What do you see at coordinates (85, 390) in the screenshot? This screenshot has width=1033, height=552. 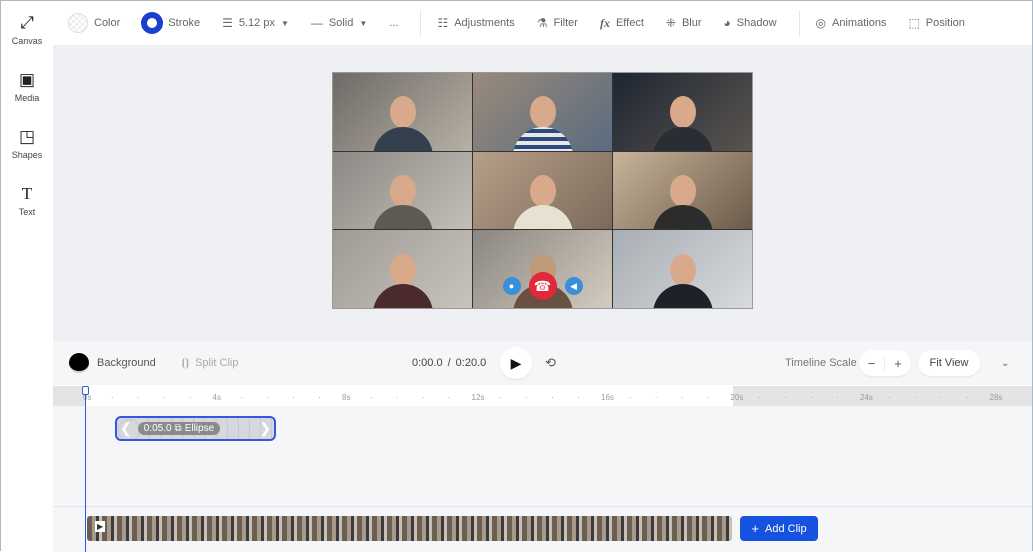 I see `playhead-handle` at bounding box center [85, 390].